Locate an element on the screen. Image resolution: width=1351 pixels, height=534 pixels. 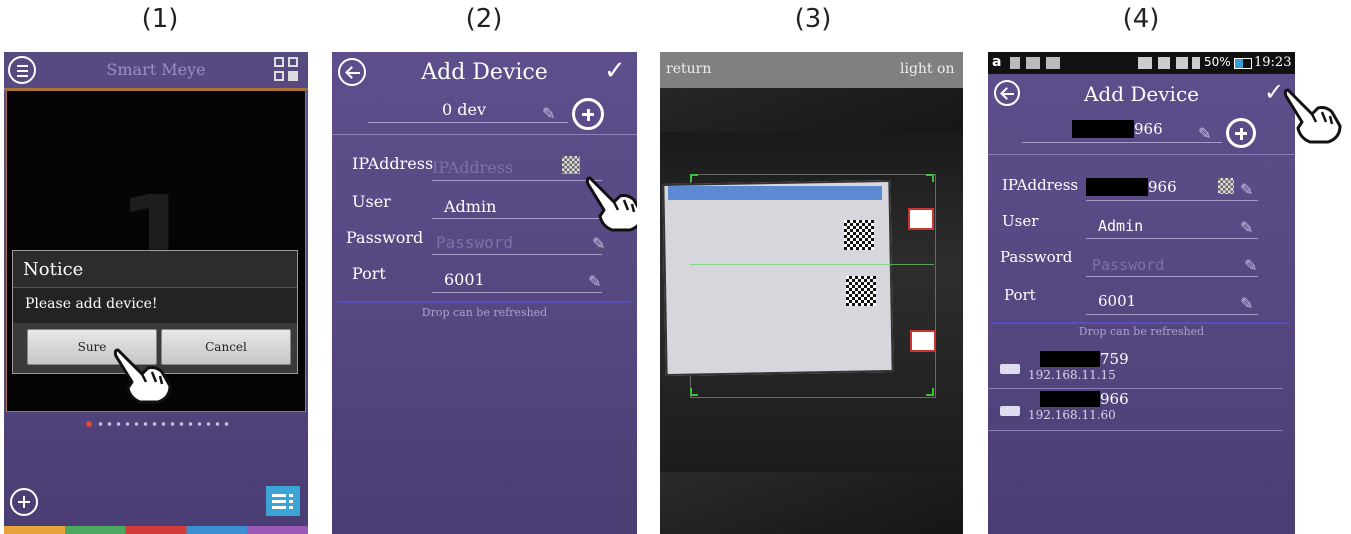
device-list-item: 759 192.168.11.15 is located at coordinates (1135, 368).